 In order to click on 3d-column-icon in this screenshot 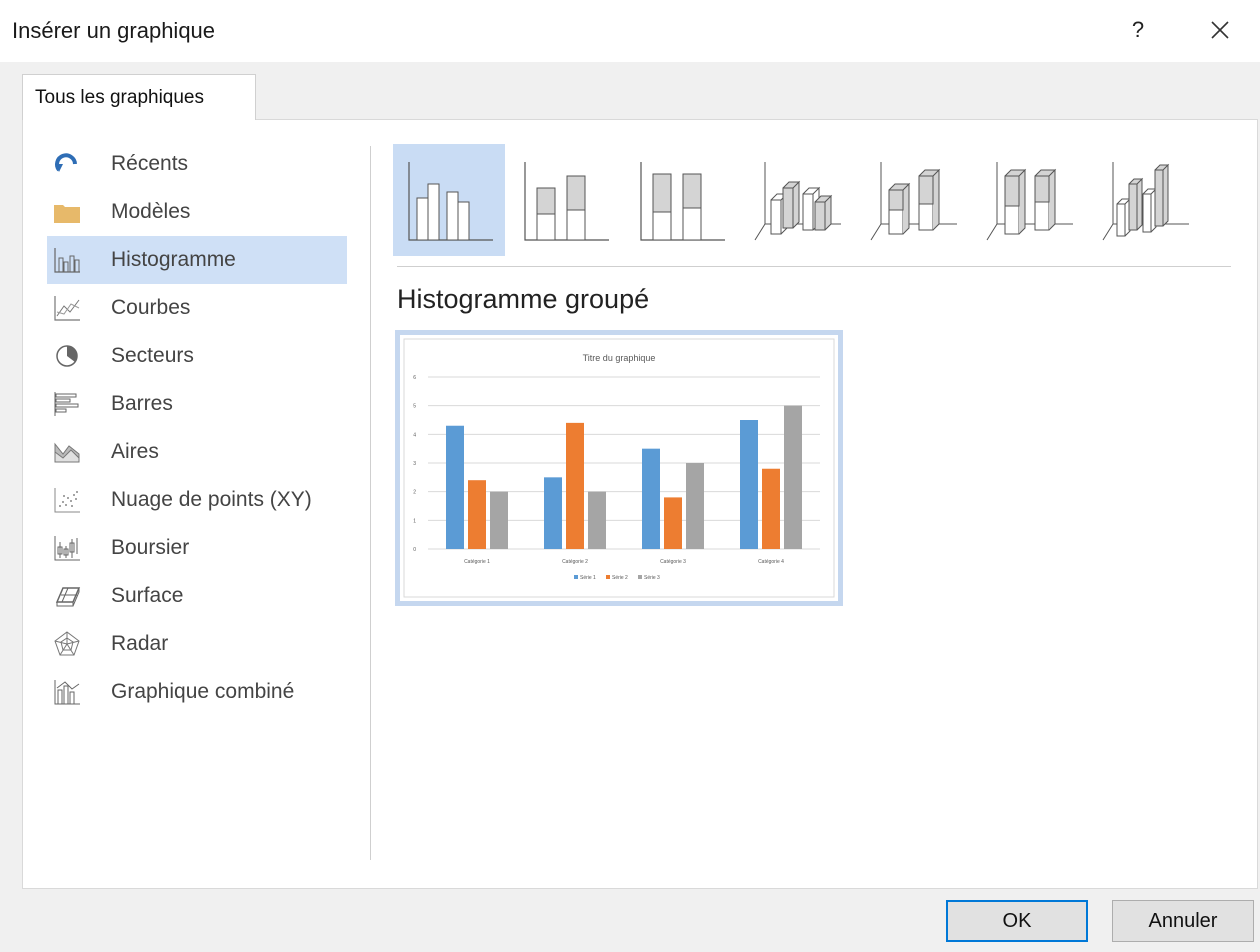, I will do `click(1145, 201)`.